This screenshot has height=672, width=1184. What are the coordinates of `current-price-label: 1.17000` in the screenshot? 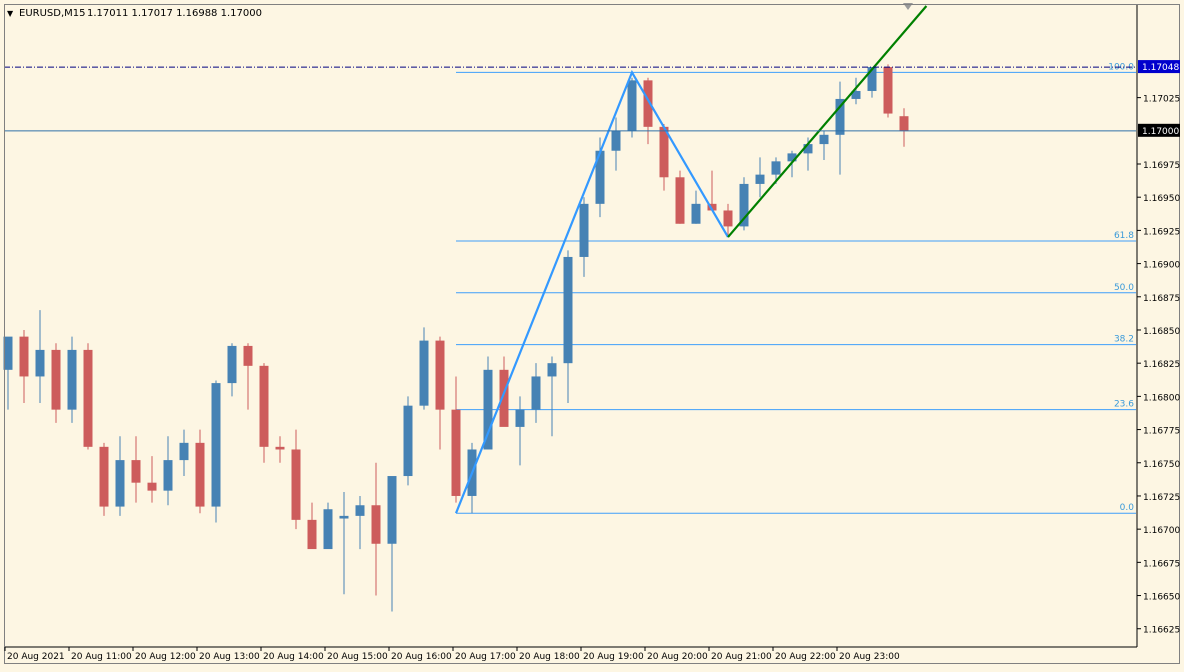 It's located at (1160, 132).